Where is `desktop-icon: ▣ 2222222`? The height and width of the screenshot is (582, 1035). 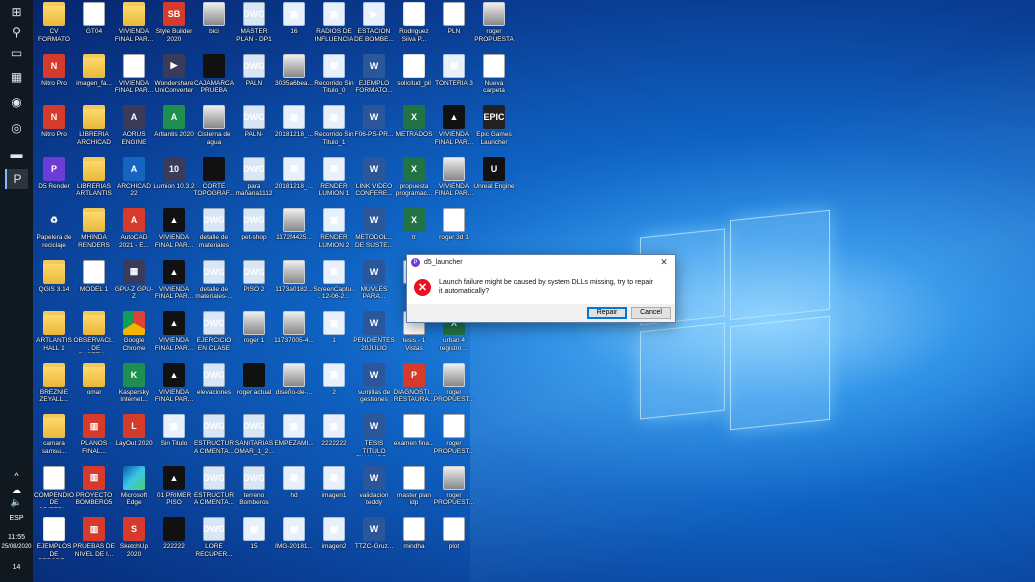
desktop-icon: ▣ 2222222 is located at coordinates (334, 440).